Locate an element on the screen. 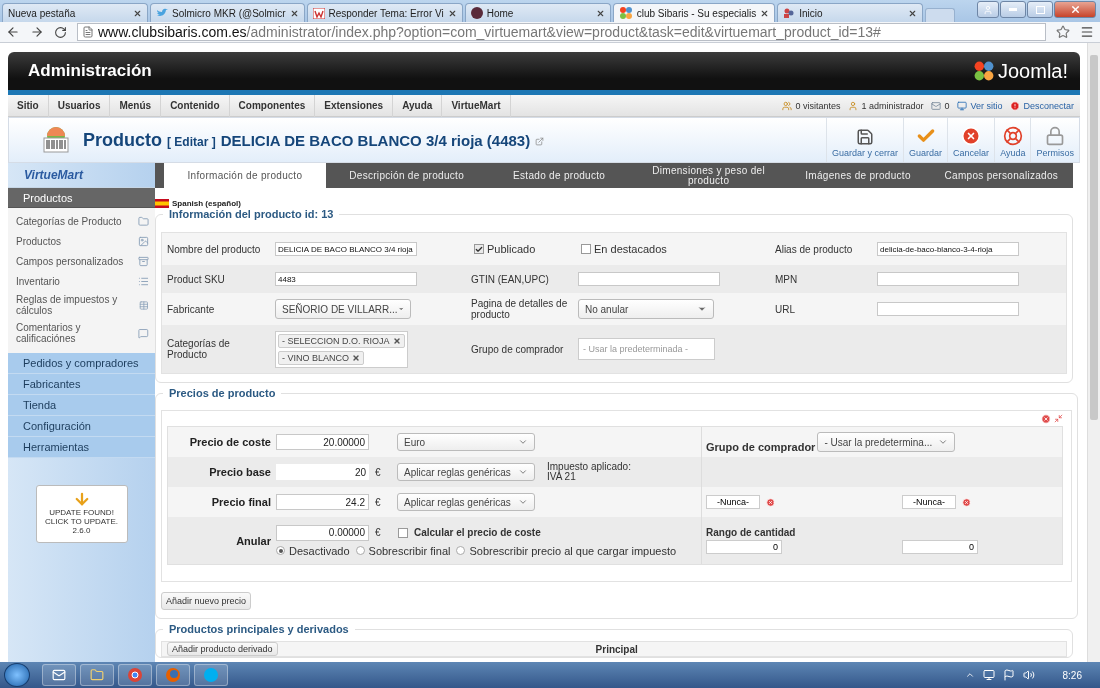 The height and width of the screenshot is (688, 1100). sidebar-item: Reglas de impuestos y cálculos is located at coordinates (78, 305).